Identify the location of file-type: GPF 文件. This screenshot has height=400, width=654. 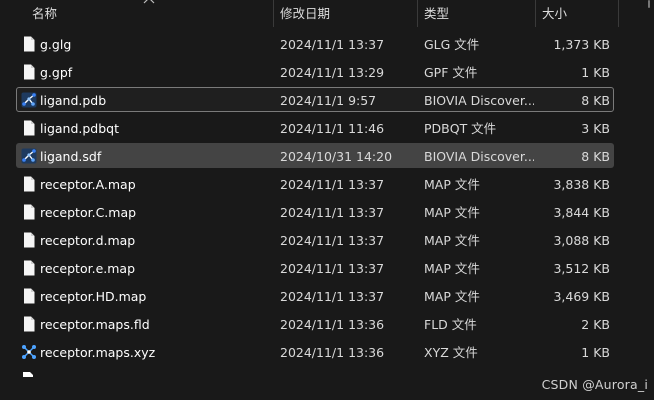
(451, 72).